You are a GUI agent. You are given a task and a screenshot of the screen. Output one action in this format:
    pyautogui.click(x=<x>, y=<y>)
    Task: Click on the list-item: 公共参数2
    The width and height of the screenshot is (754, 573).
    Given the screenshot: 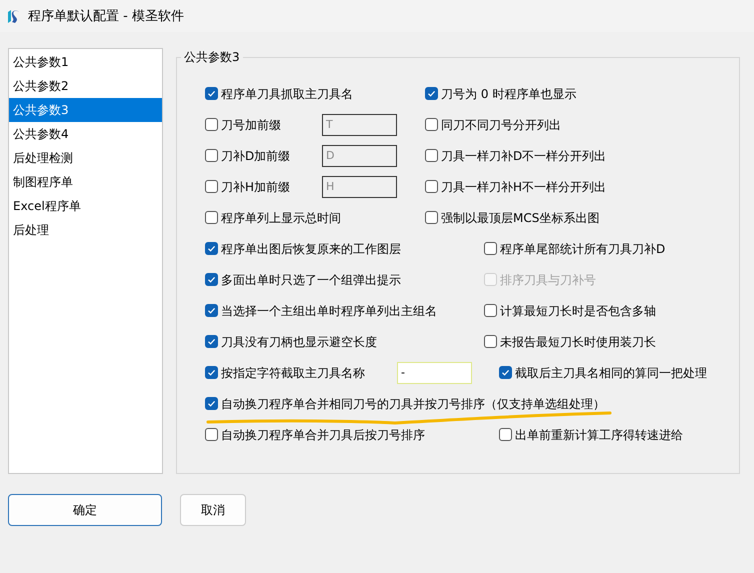 What is the action you would take?
    pyautogui.click(x=85, y=86)
    